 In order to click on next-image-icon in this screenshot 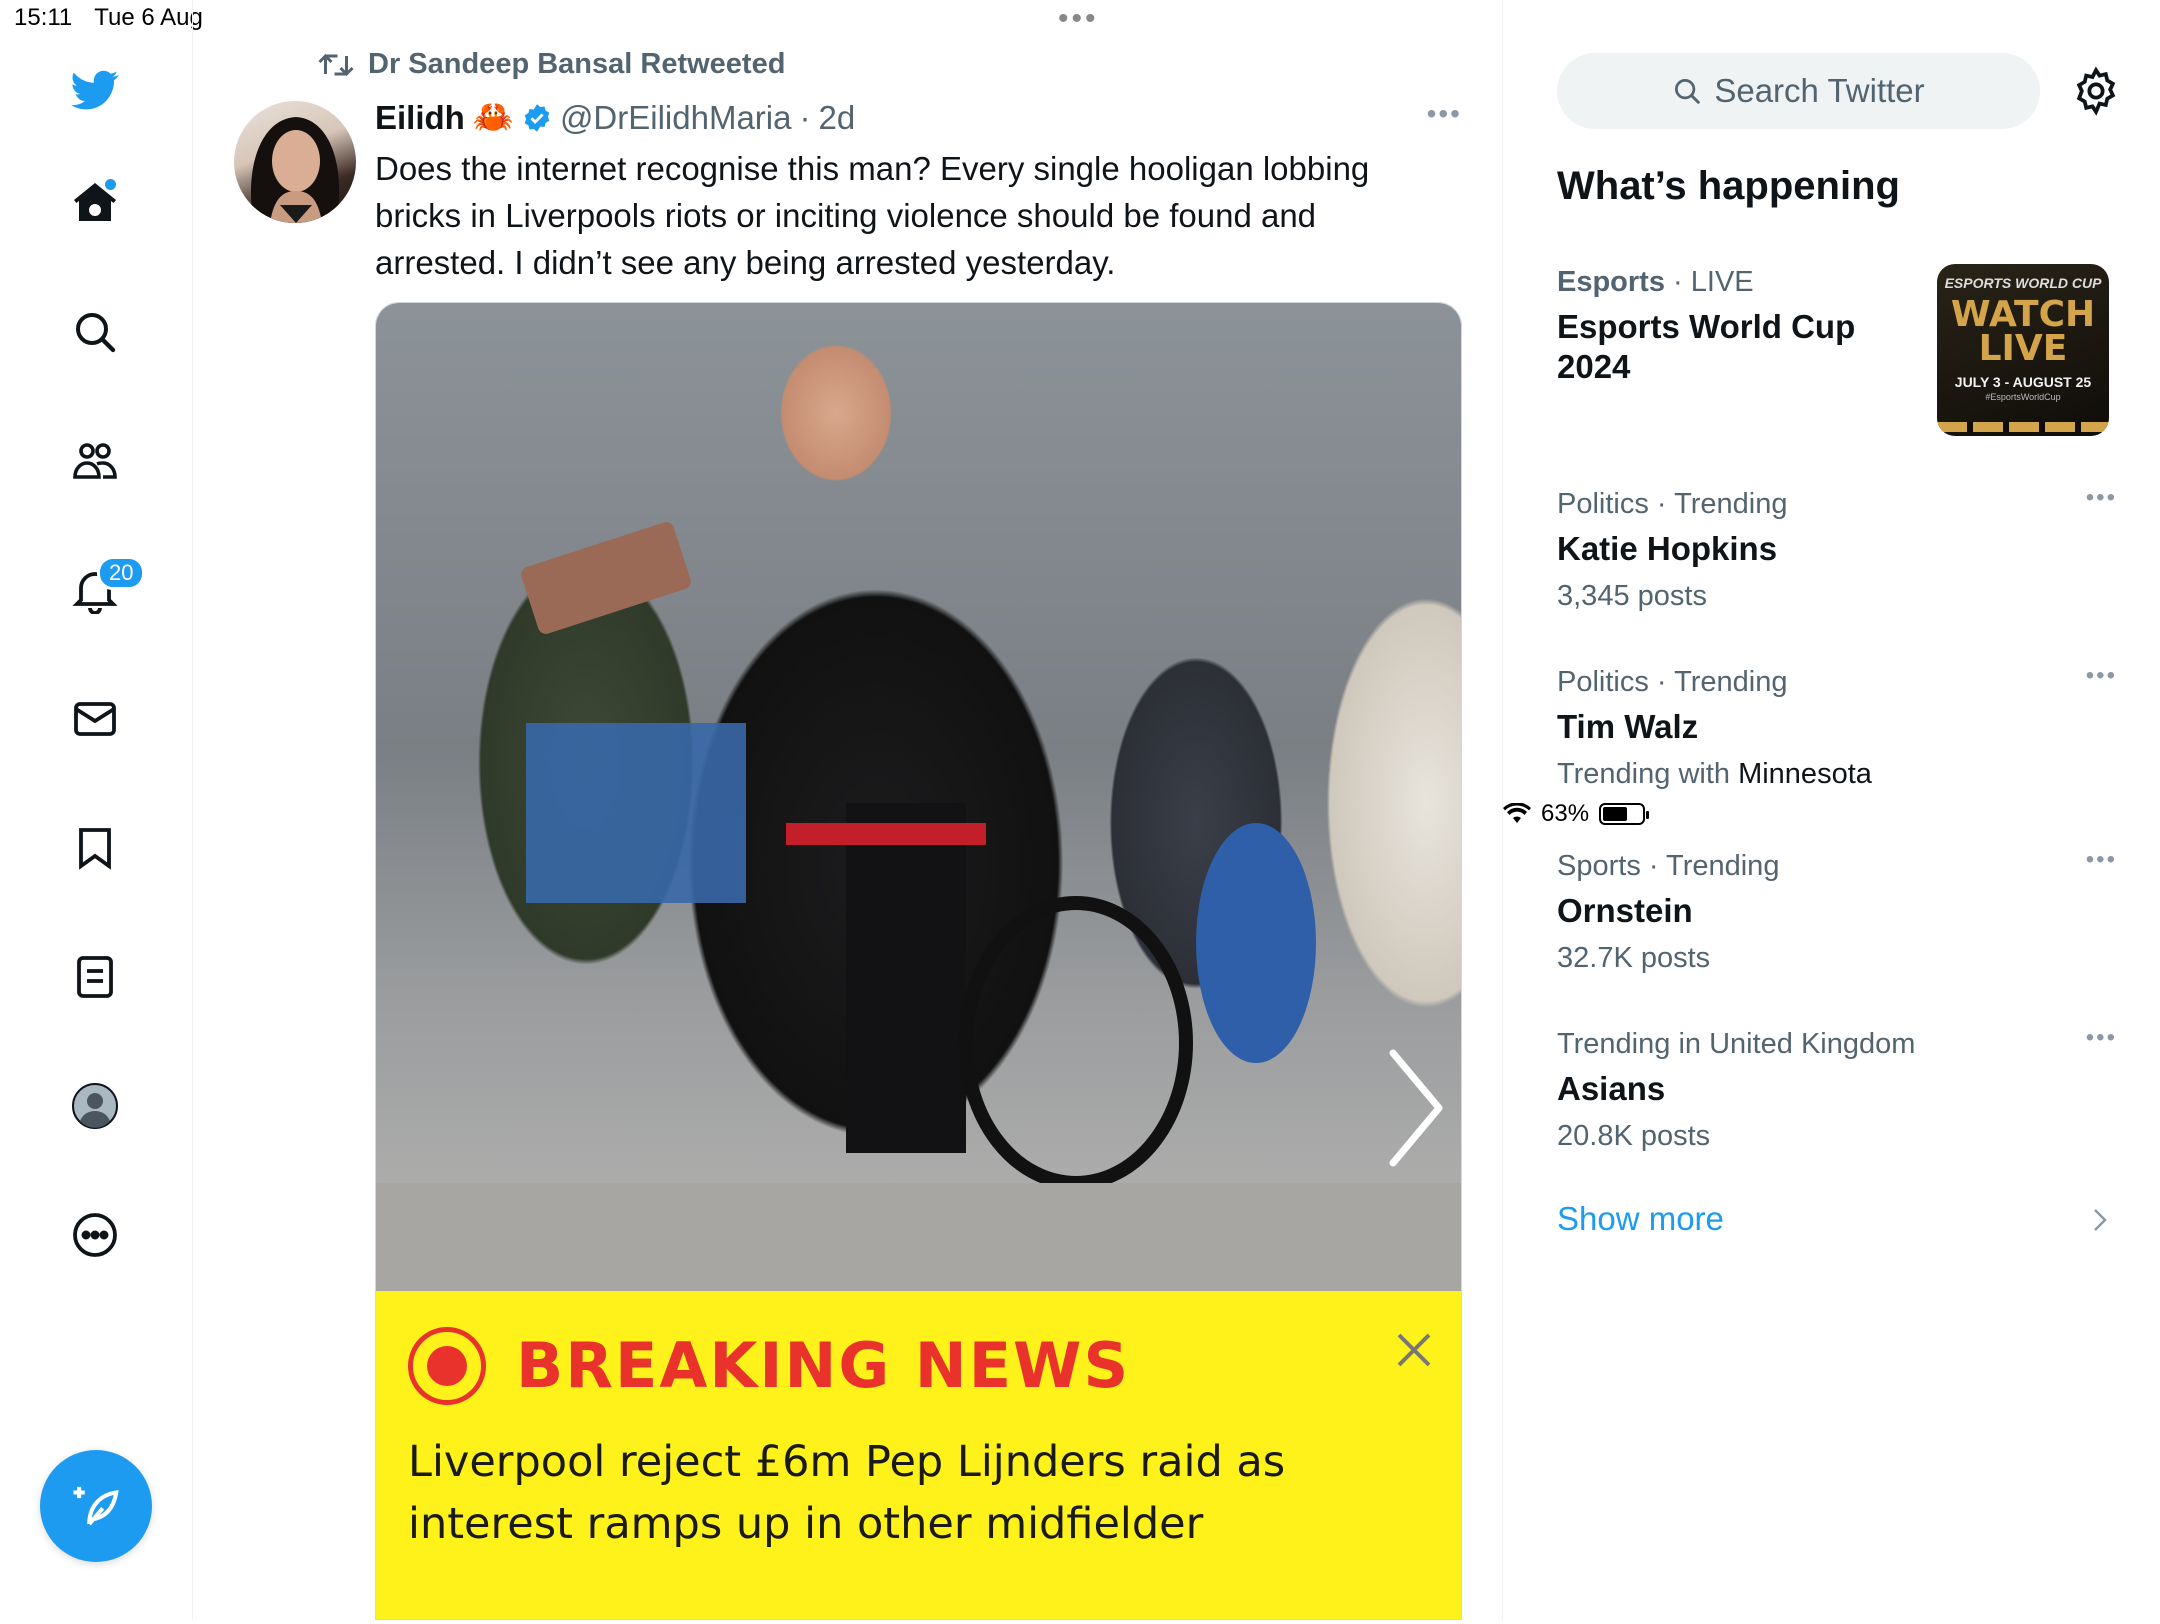, I will do `click(1414, 1108)`.